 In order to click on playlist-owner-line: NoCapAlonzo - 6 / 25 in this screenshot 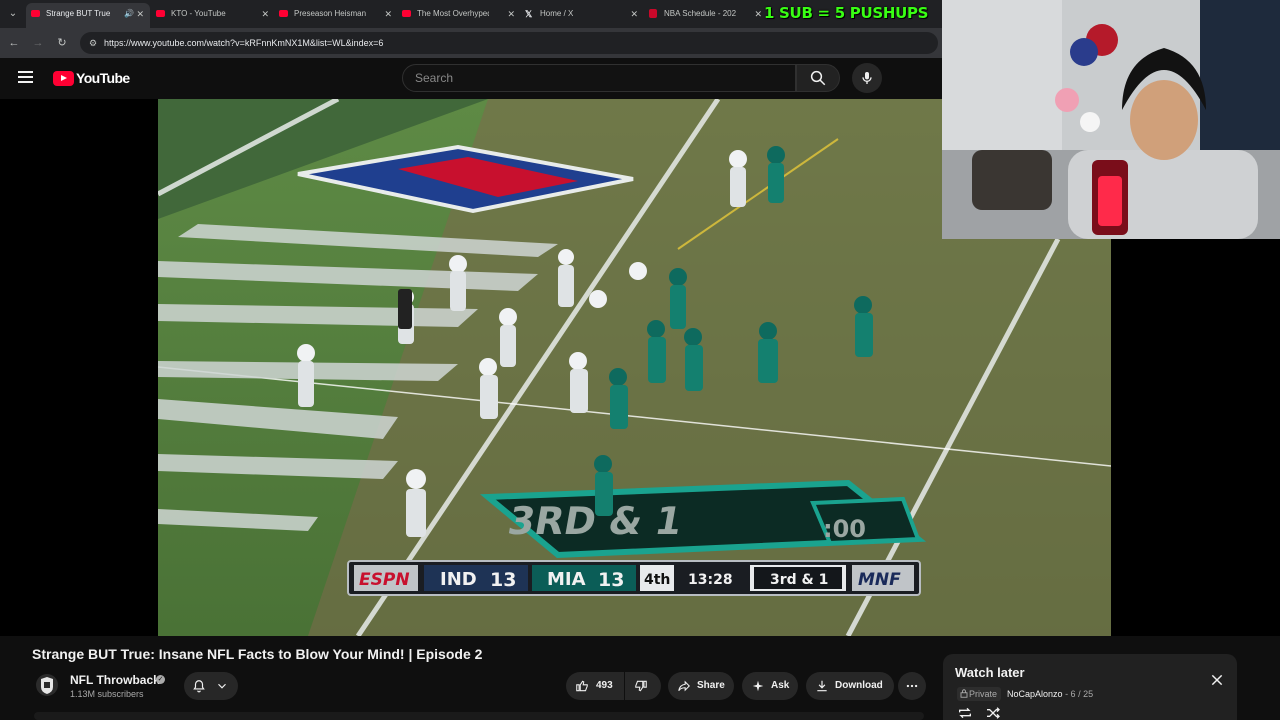, I will do `click(1050, 694)`.